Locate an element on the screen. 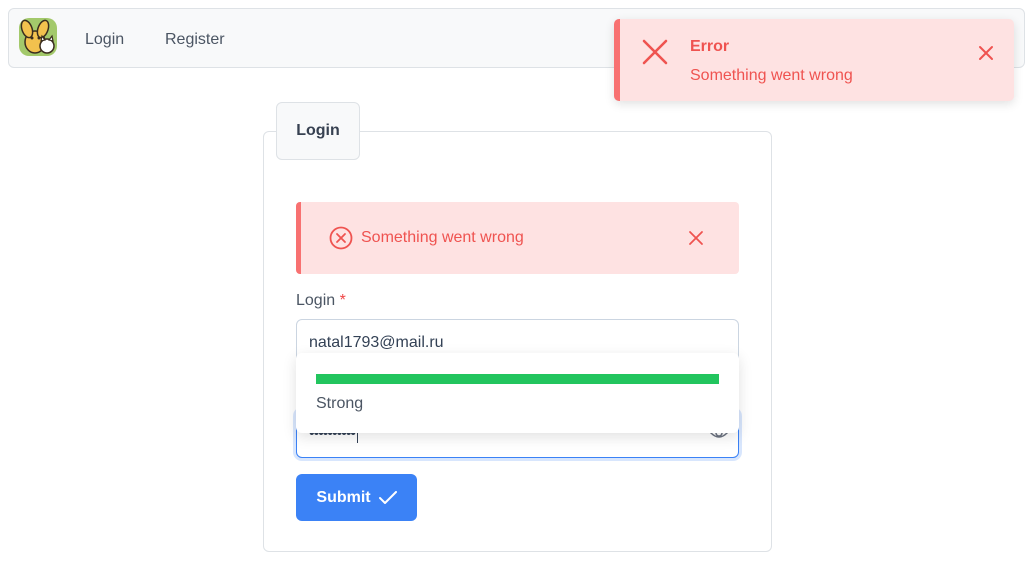  toast-title: Error is located at coordinates (710, 46).